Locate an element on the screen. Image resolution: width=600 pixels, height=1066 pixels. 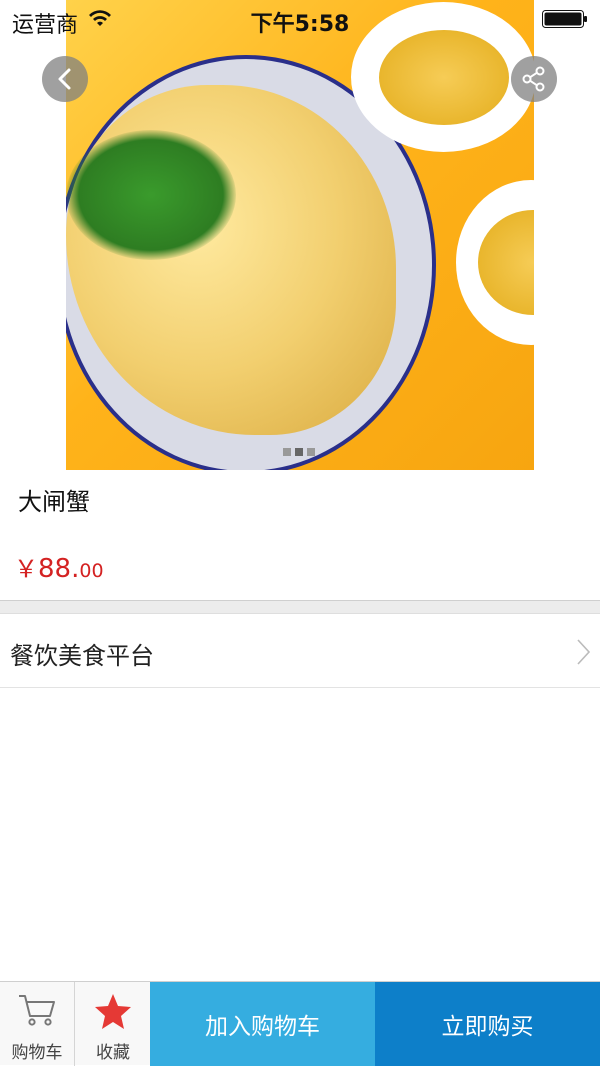
star-icon is located at coordinates (113, 1011).